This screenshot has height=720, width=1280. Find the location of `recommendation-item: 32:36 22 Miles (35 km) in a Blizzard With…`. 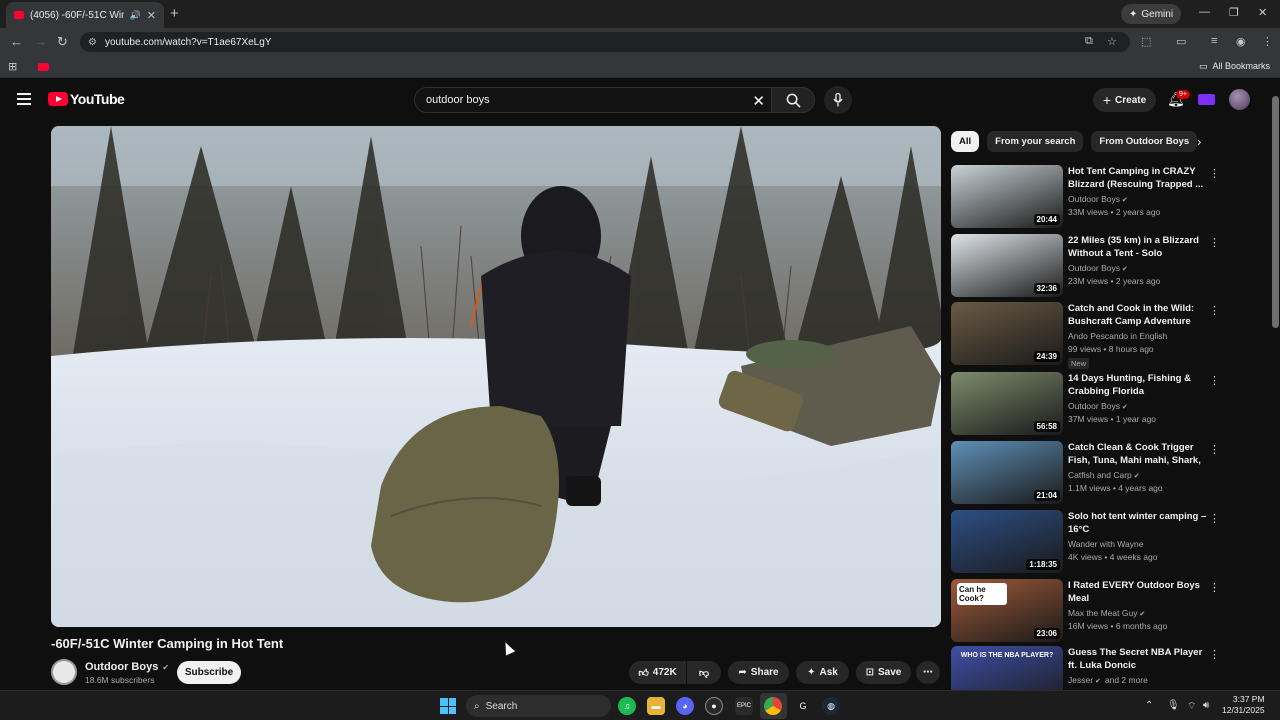

recommendation-item: 32:36 22 Miles (35 km) in a Blizzard With… is located at coordinates (1106, 266).